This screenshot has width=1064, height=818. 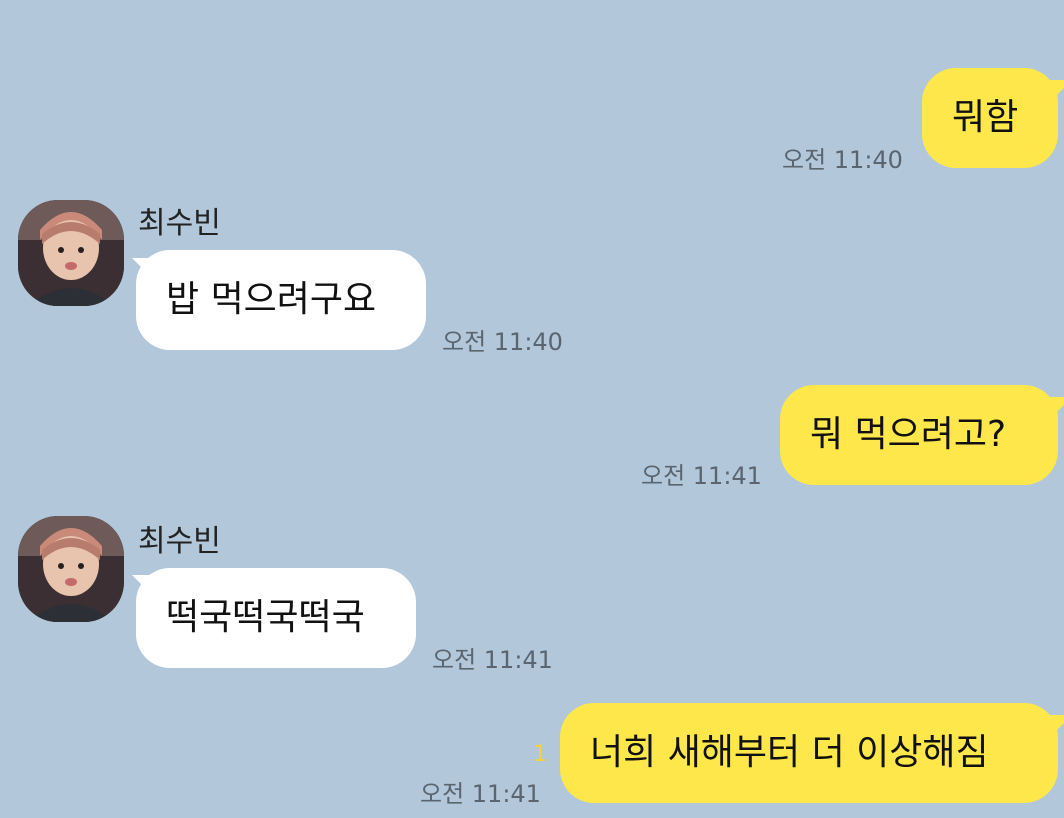 I want to click on my-message-bubble: 너희 새해부터 더 이상해짐, so click(x=809, y=753).